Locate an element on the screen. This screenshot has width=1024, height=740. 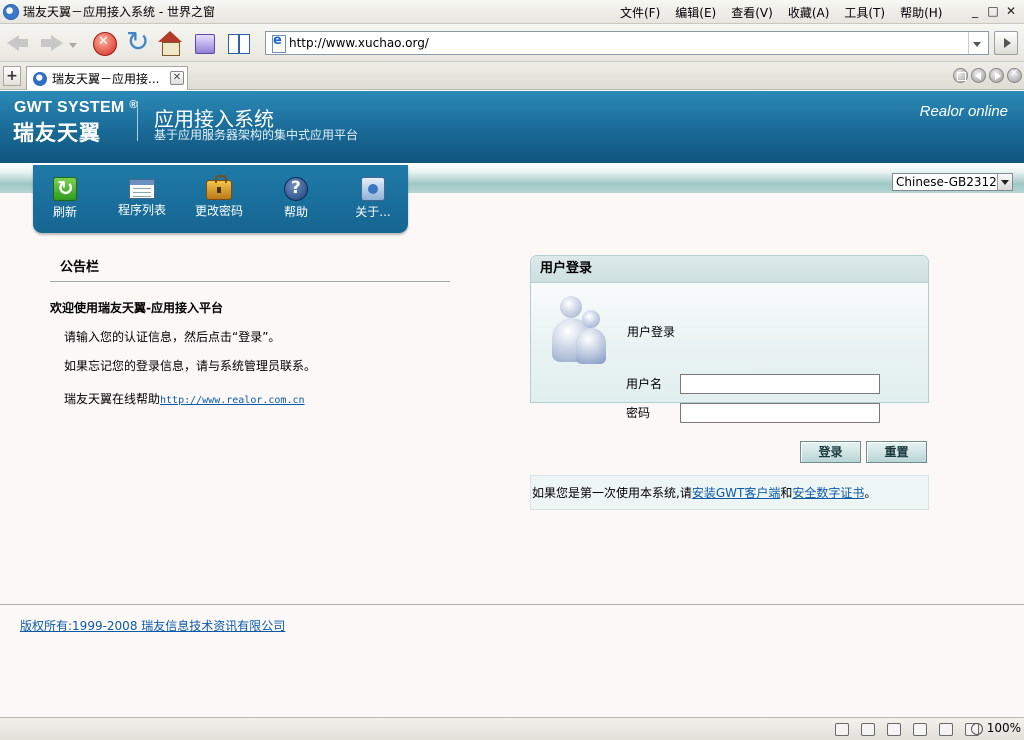
menu-tools: 工具(T) is located at coordinates (864, 12).